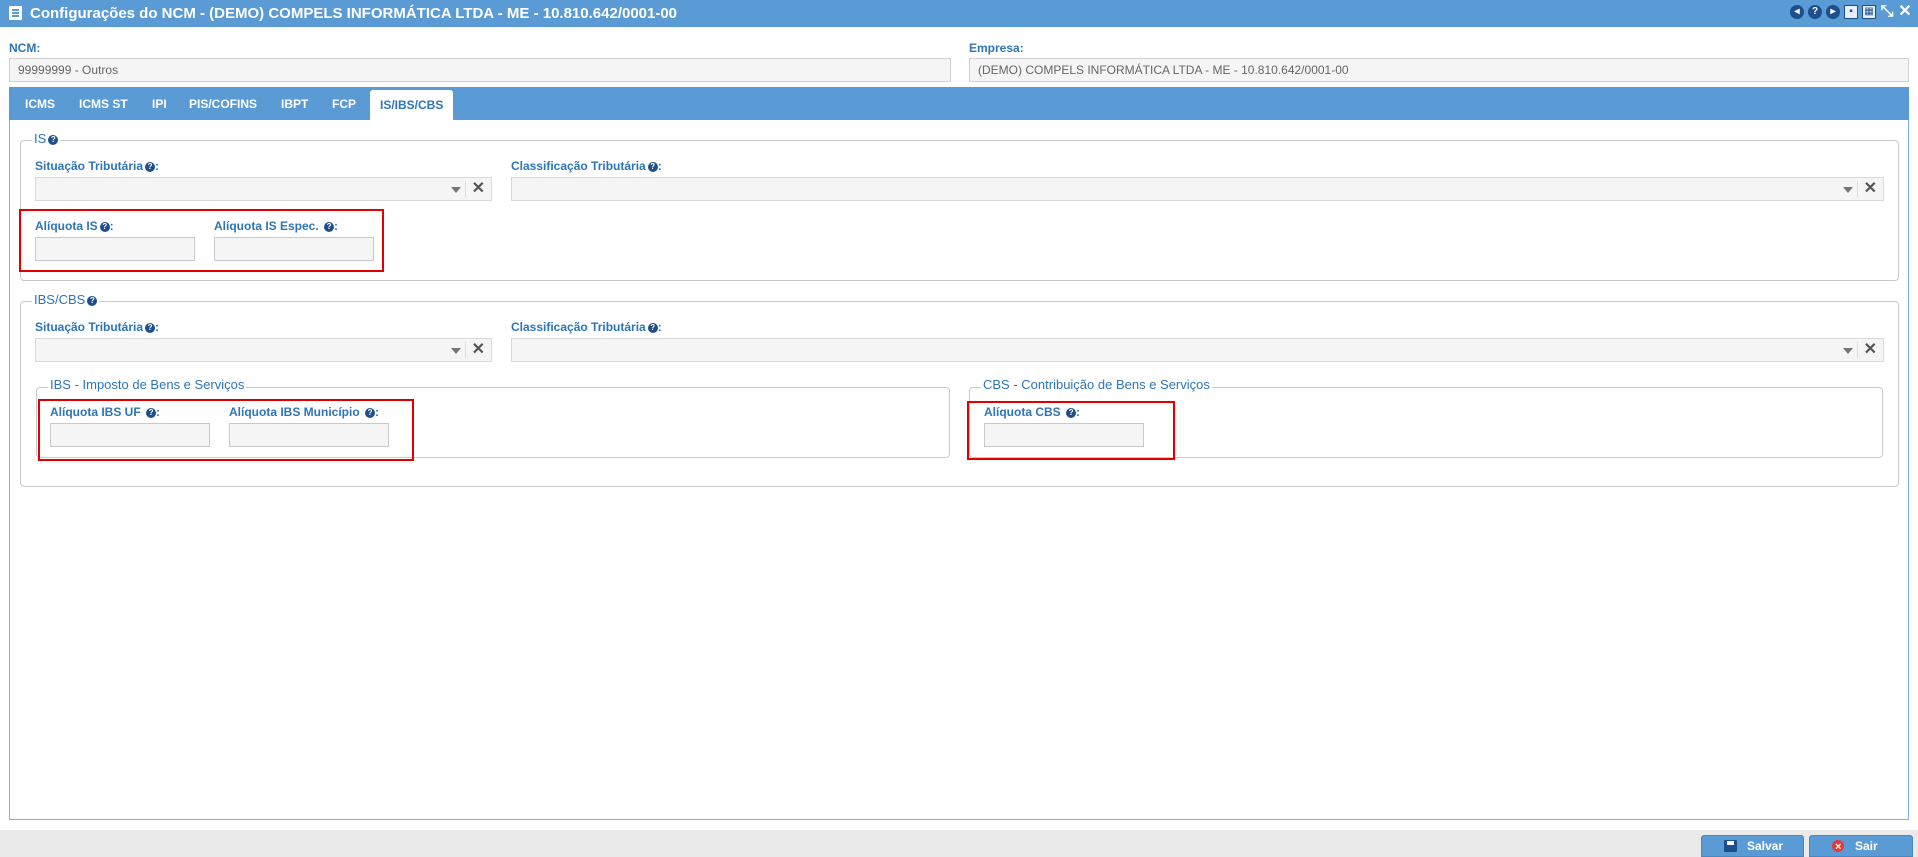 The height and width of the screenshot is (857, 1918). I want to click on print-icon: ▪, so click(1851, 12).